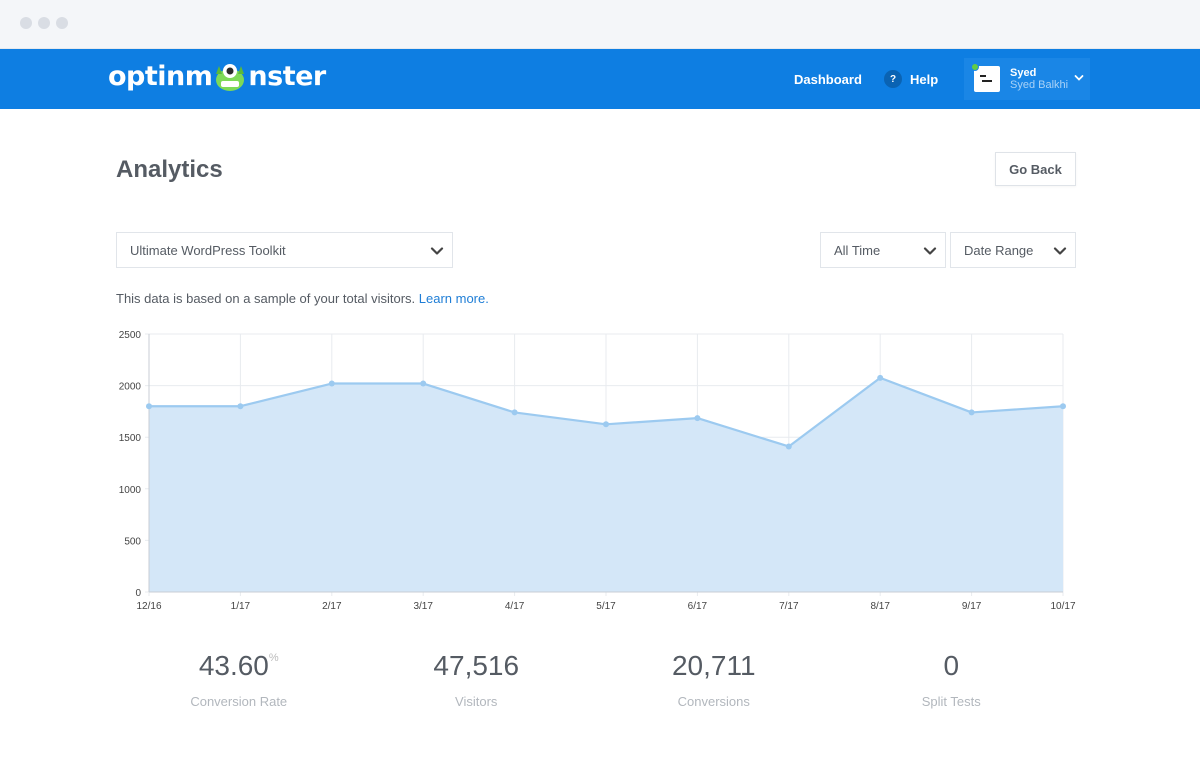 This screenshot has width=1200, height=759. What do you see at coordinates (332, 606) in the screenshot?
I see `x-tick-label: 2/17` at bounding box center [332, 606].